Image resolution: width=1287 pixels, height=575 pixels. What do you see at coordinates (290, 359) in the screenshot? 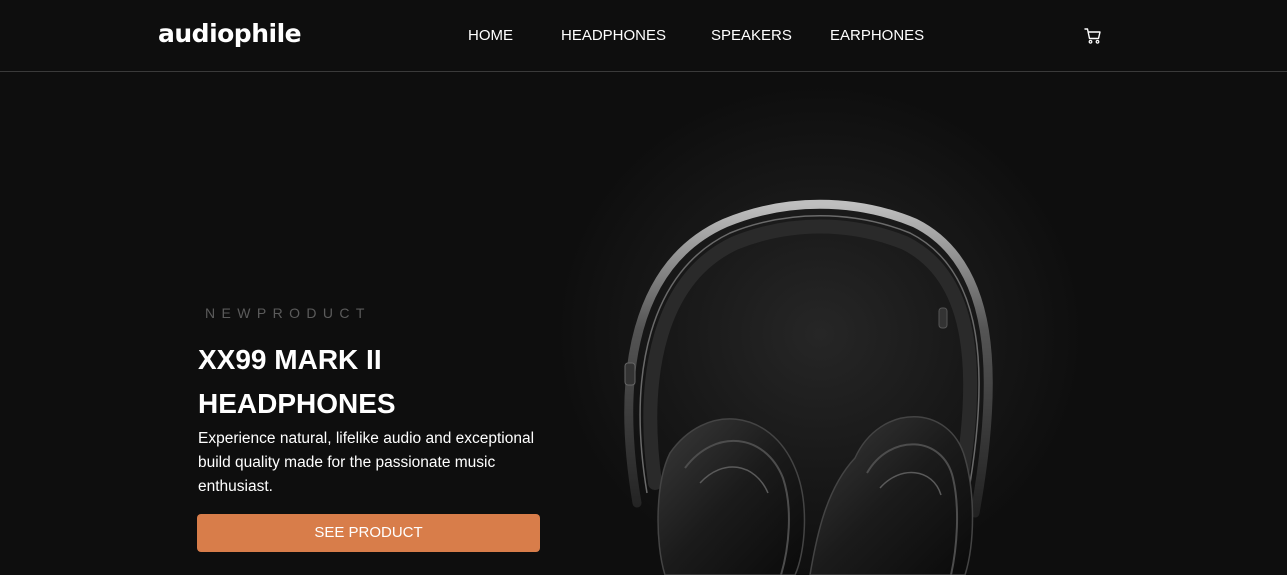
I see `hero-title-line1: XX99 MARK II` at bounding box center [290, 359].